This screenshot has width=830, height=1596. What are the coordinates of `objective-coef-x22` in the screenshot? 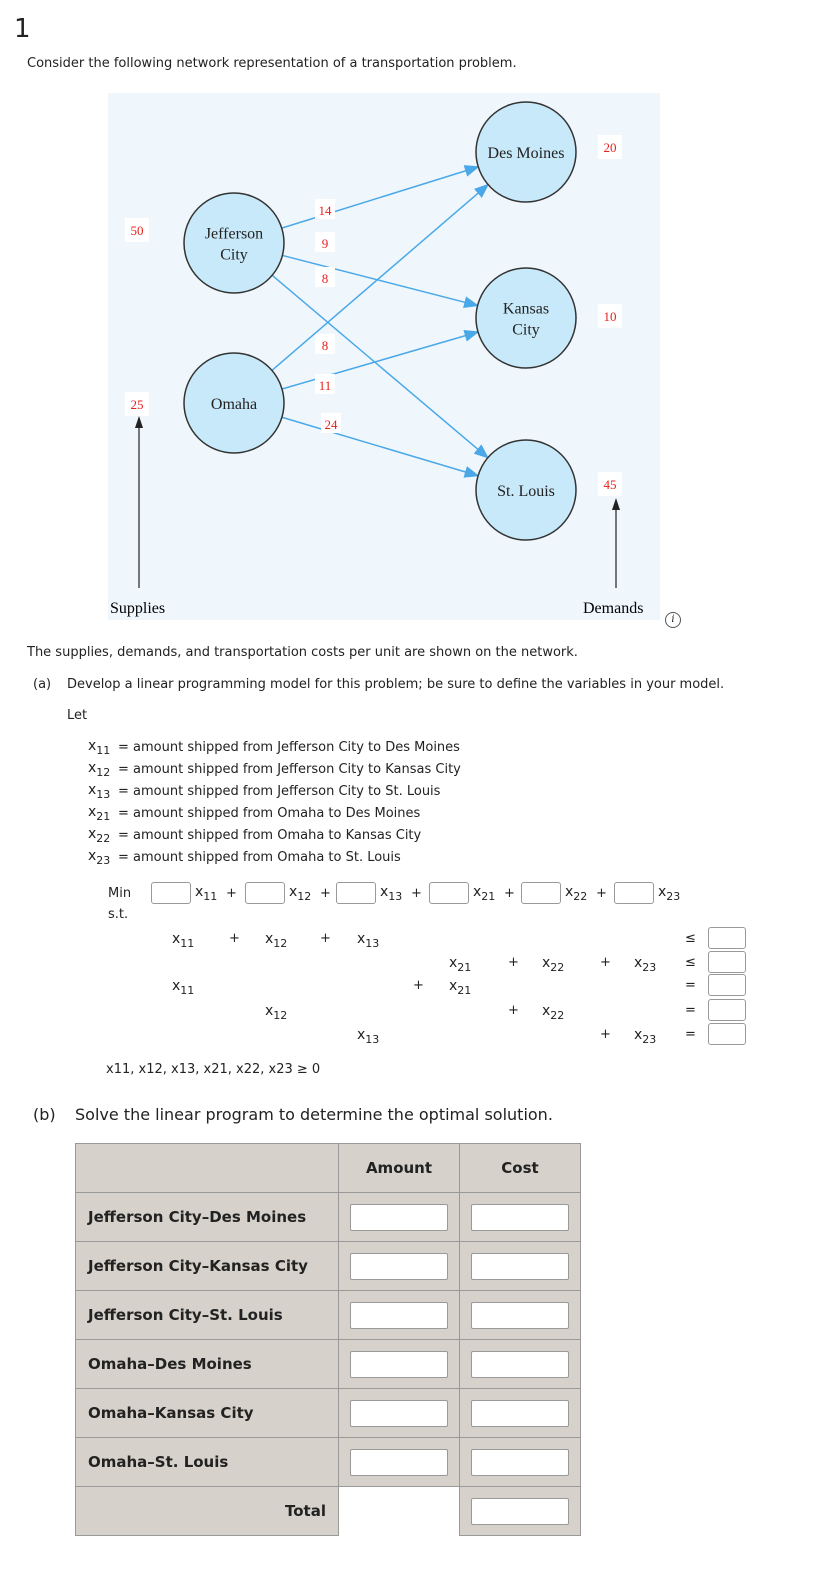 It's located at (541, 893).